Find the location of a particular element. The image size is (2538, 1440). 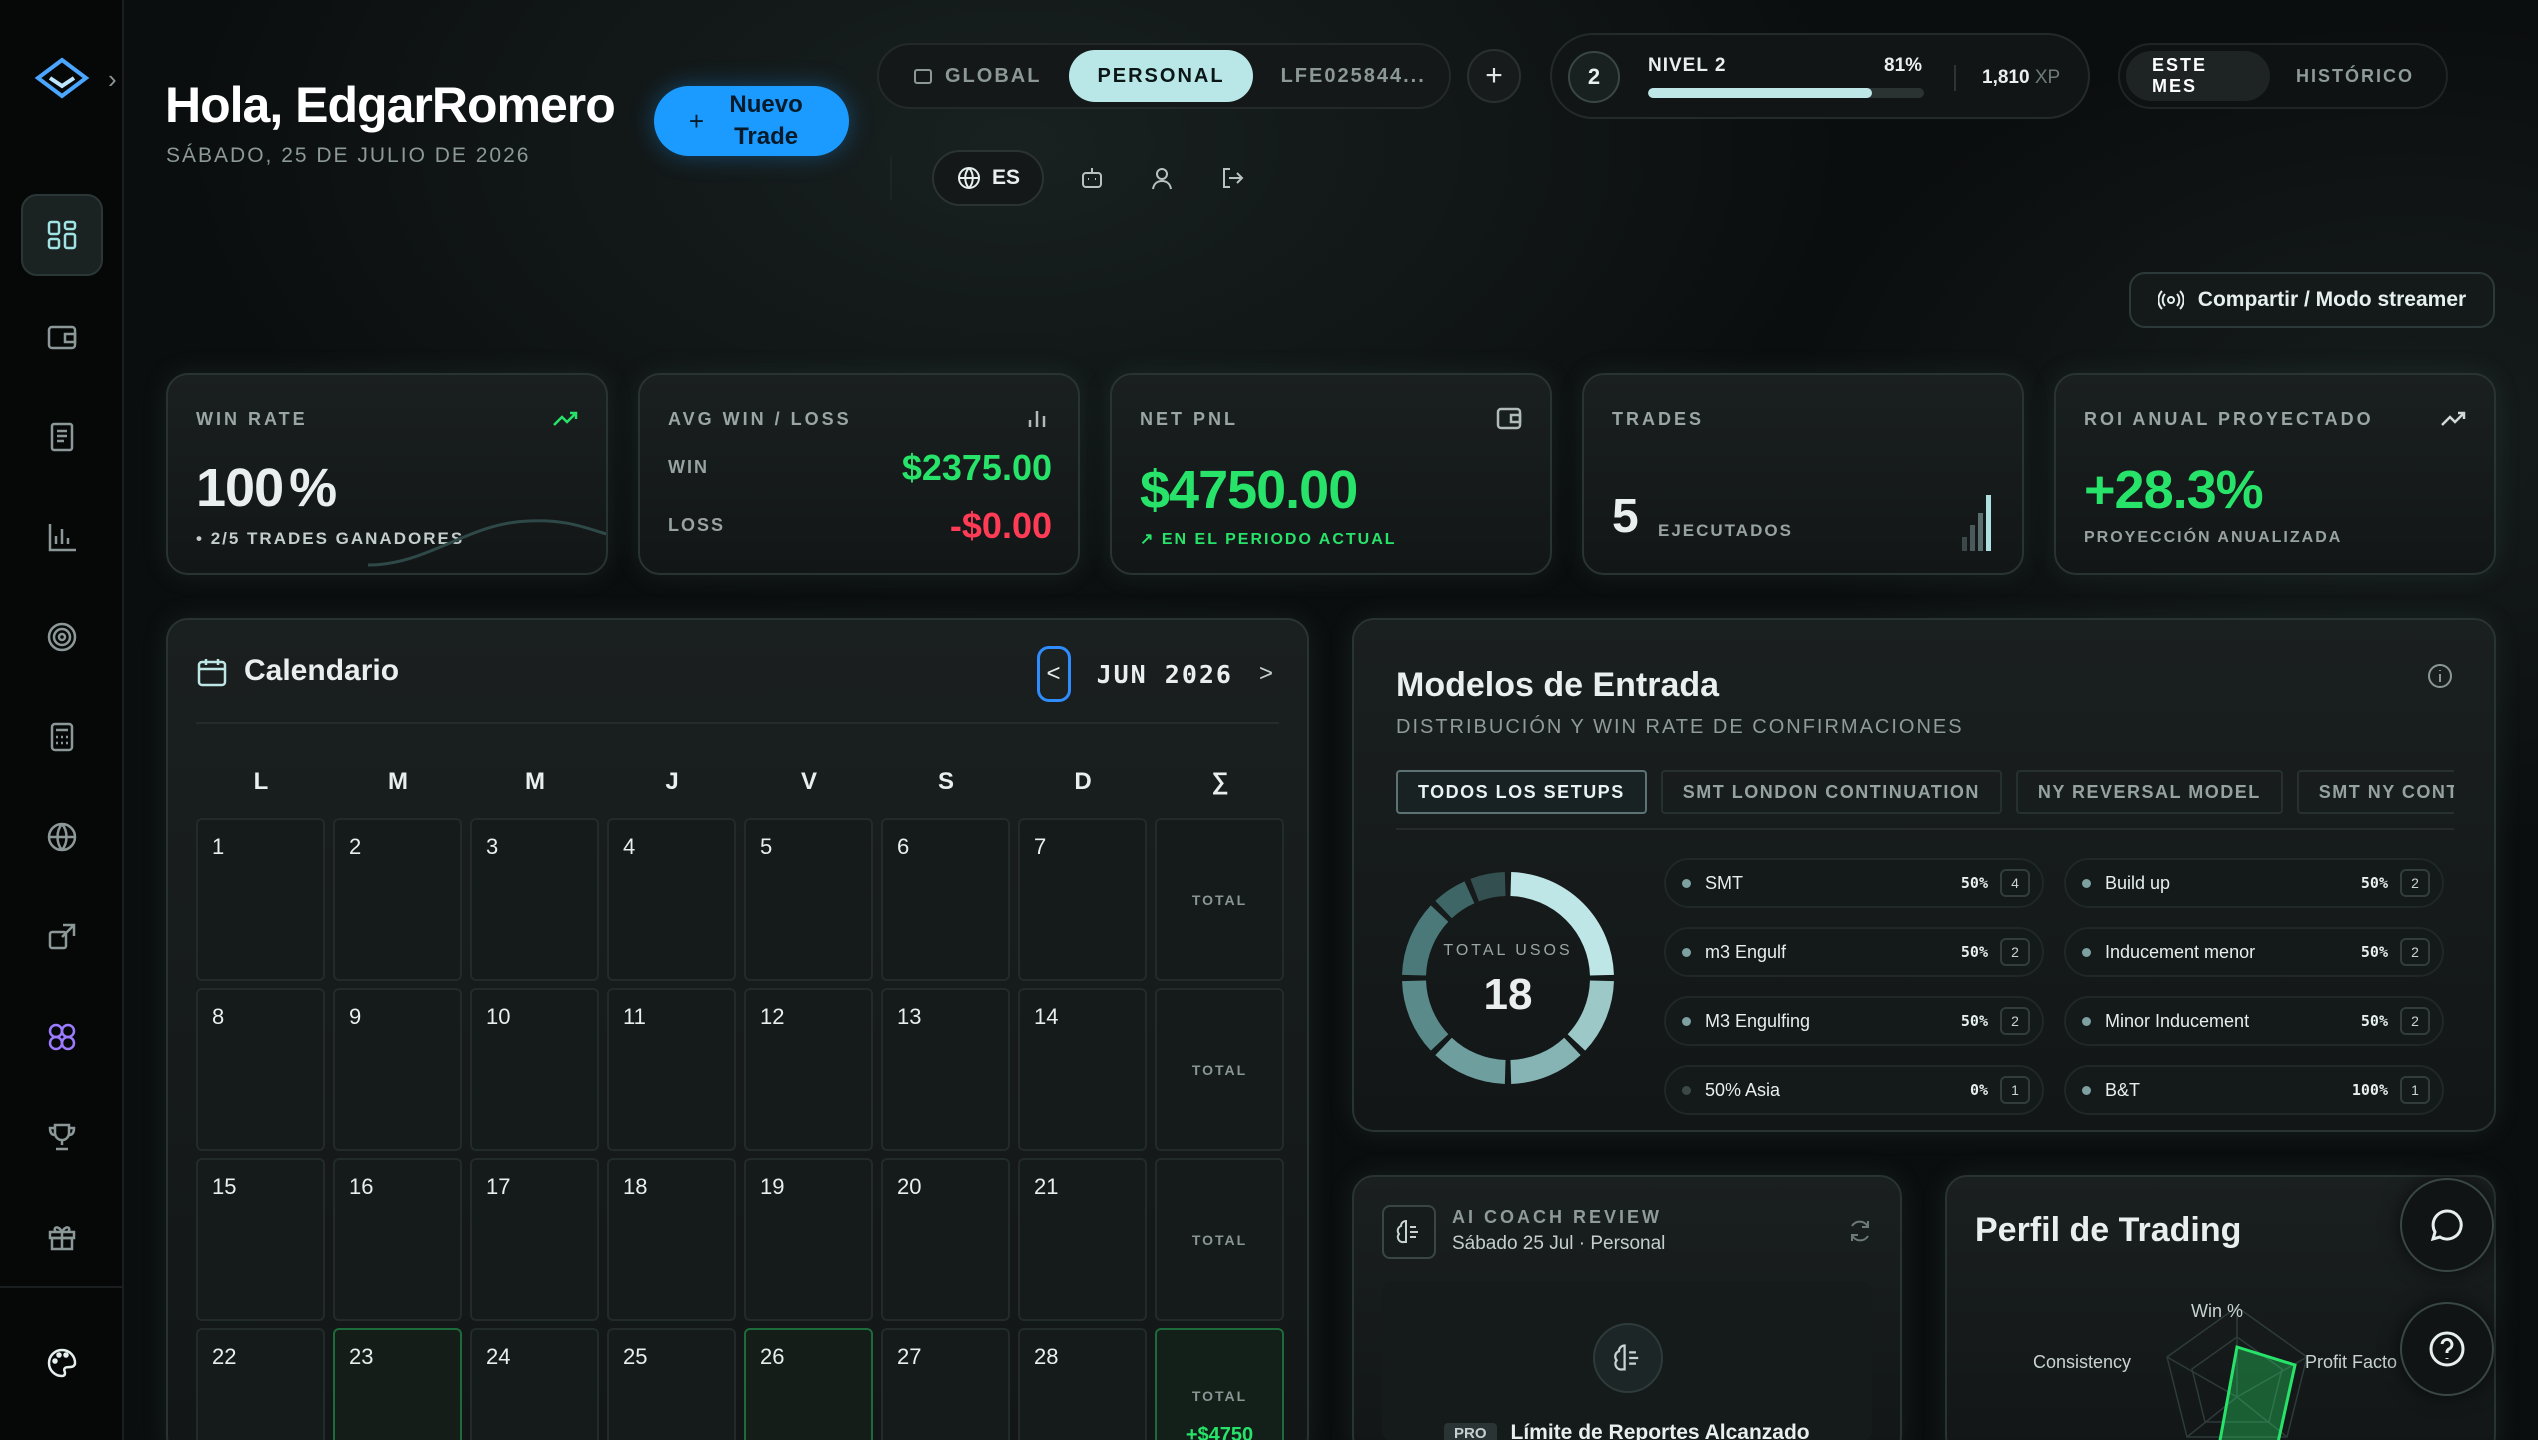

sidebar-item-community is located at coordinates (62, 1037).